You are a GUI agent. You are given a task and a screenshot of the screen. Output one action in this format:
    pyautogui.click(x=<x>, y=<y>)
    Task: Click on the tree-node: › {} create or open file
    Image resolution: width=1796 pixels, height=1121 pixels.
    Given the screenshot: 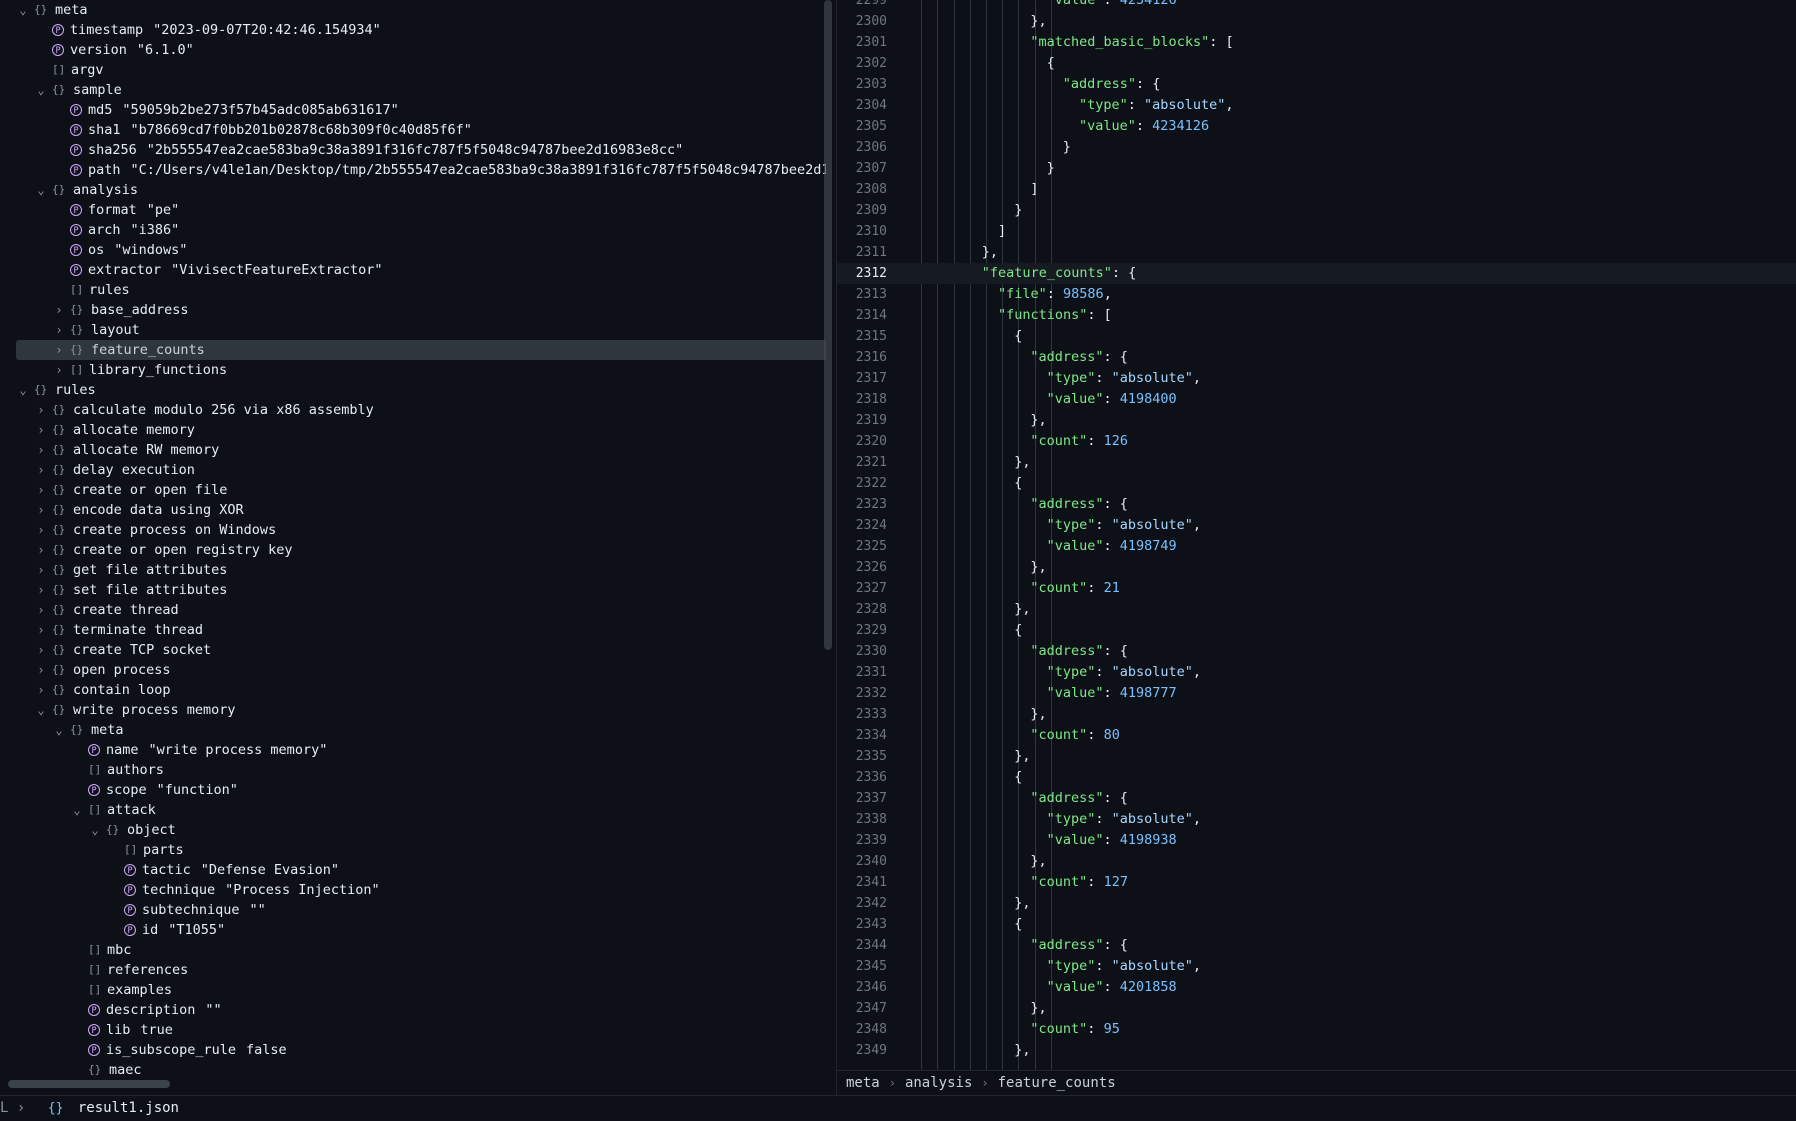 What is the action you would take?
    pyautogui.click(x=130, y=490)
    